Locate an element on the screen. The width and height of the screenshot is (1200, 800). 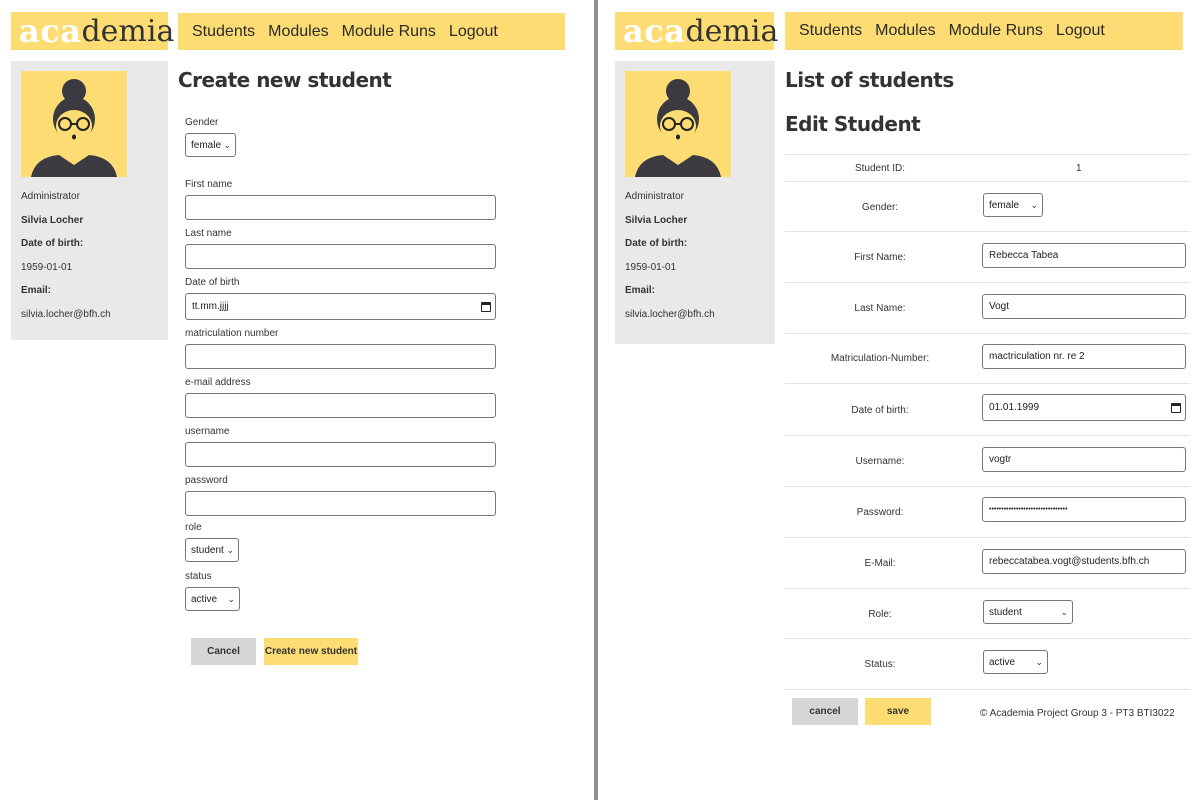
email-value: rebeccatabea.vogt@students.bfh.ch is located at coordinates (1069, 561).